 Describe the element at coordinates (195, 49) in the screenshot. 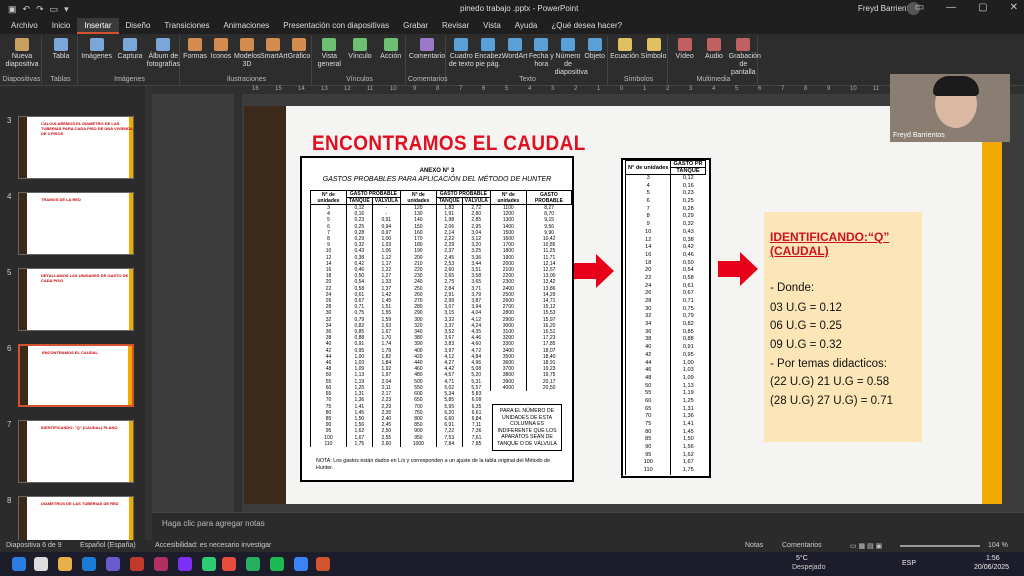

I see `ribbon-button-3-0: Formas` at that location.